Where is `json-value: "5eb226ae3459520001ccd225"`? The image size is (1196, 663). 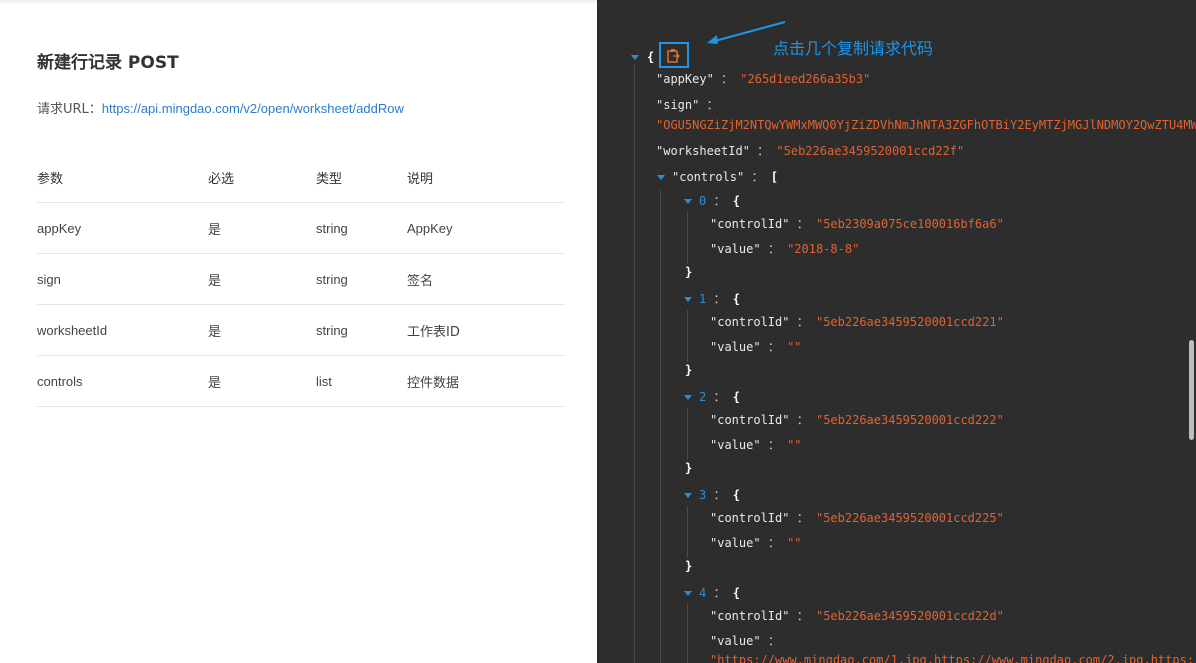
json-value: "5eb226ae3459520001ccd225" is located at coordinates (909, 518).